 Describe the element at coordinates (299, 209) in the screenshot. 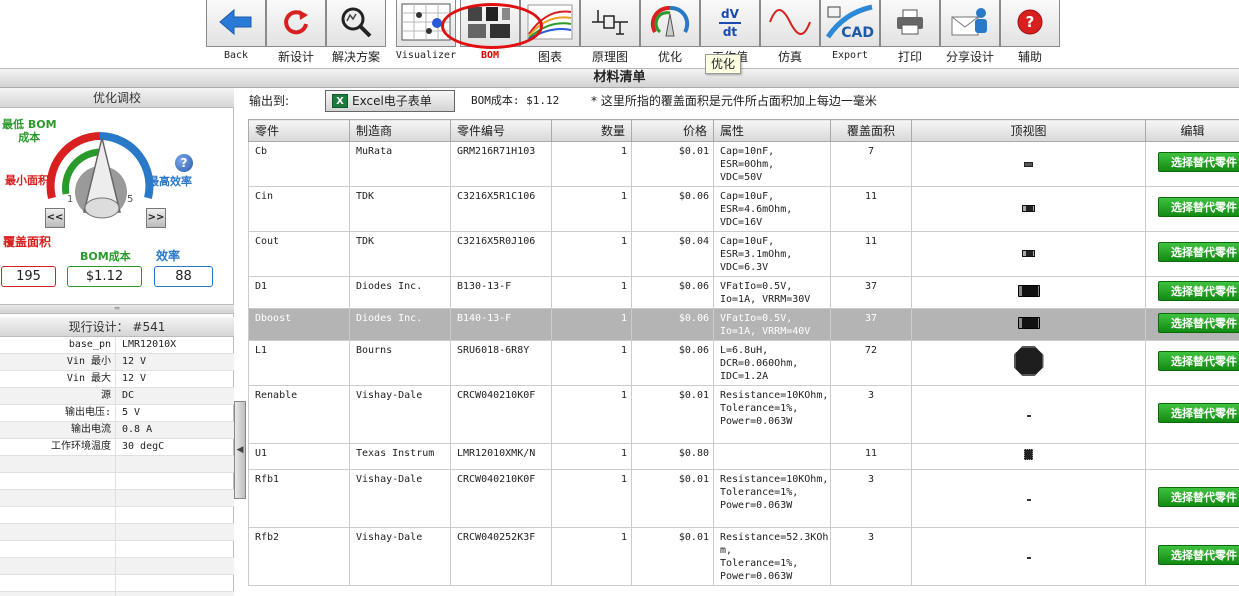

I see `part-name: Cin` at that location.